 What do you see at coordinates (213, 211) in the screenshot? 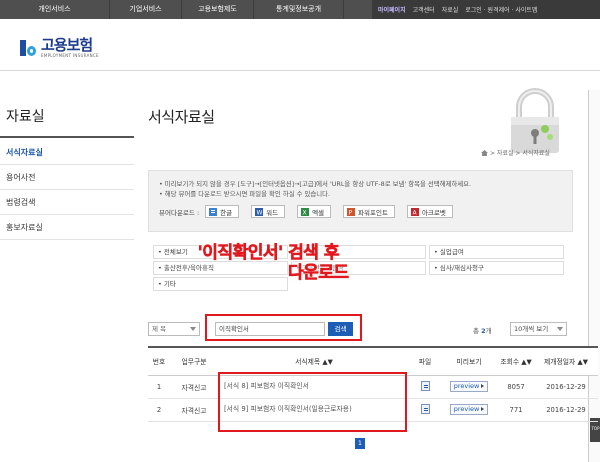
I see `hangul-icon` at bounding box center [213, 211].